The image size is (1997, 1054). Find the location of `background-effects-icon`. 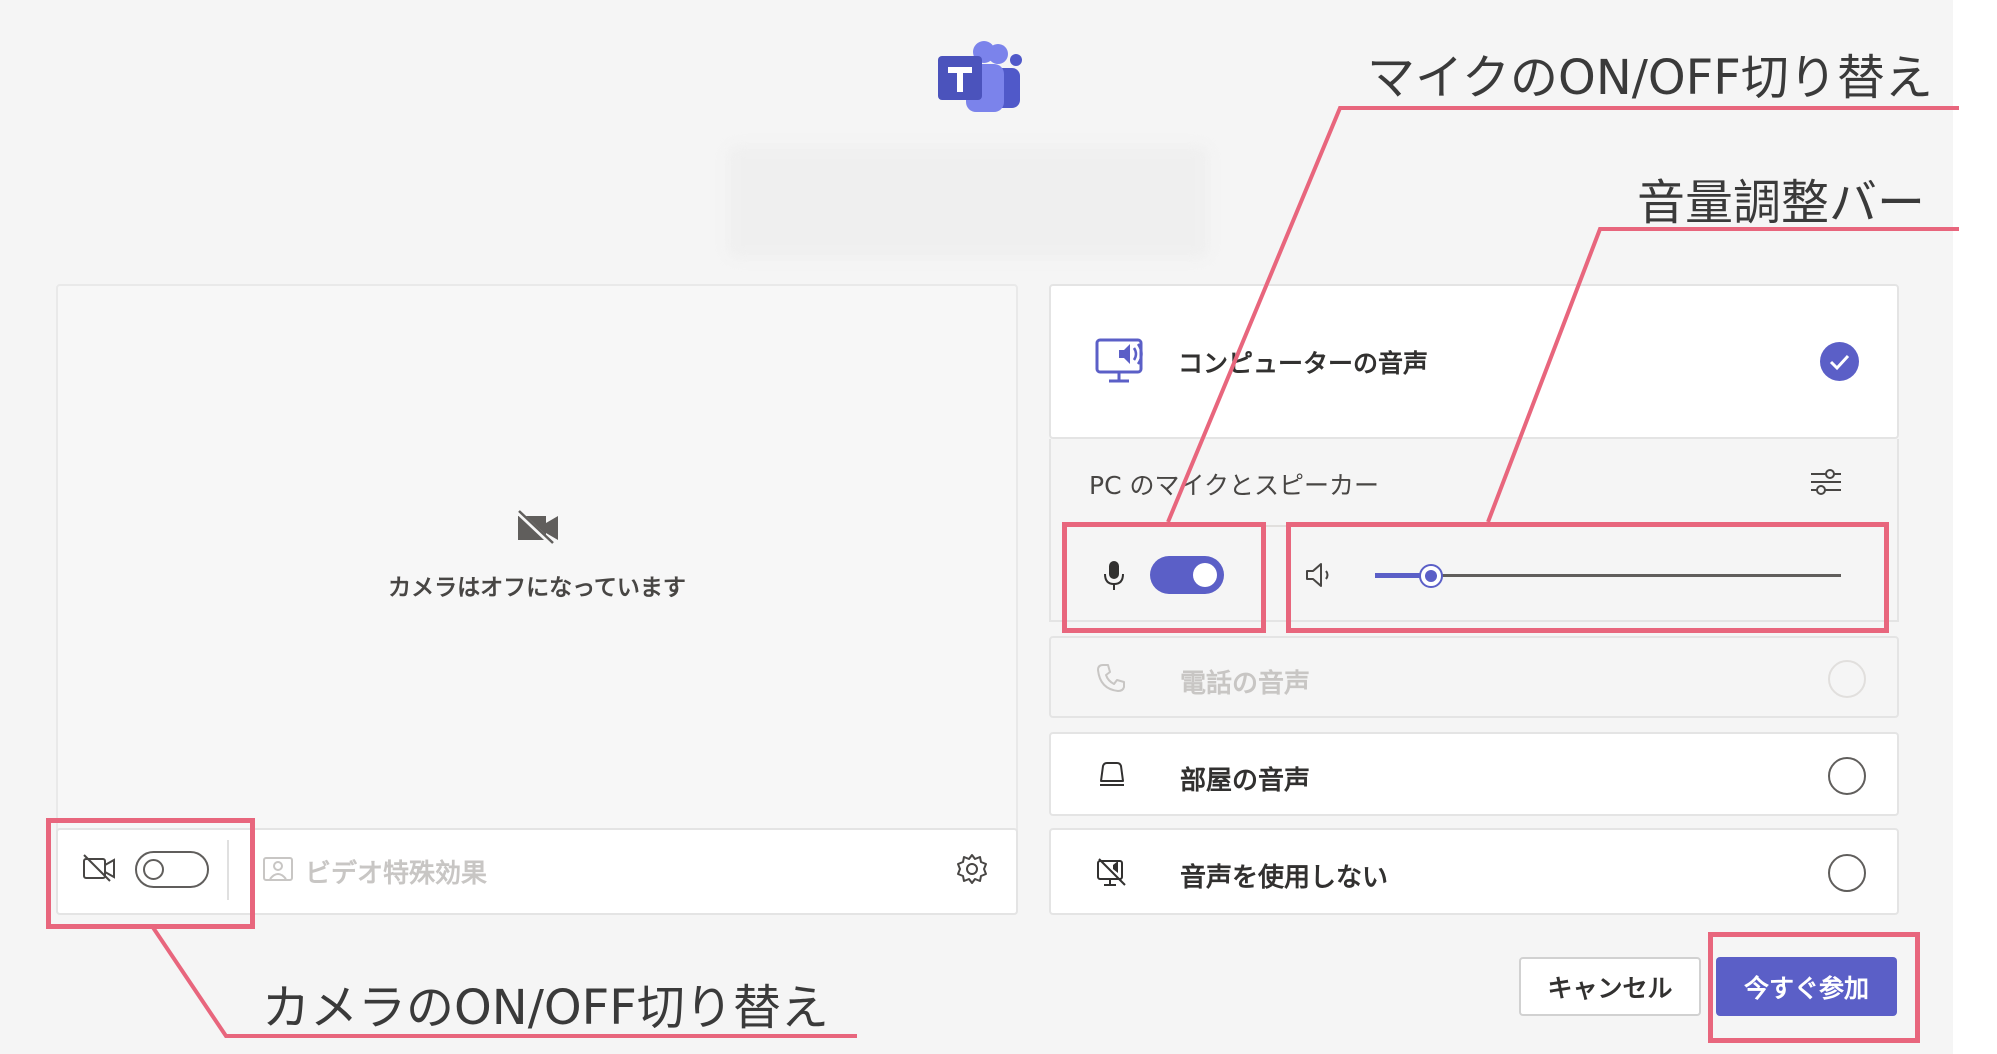

background-effects-icon is located at coordinates (278, 869).